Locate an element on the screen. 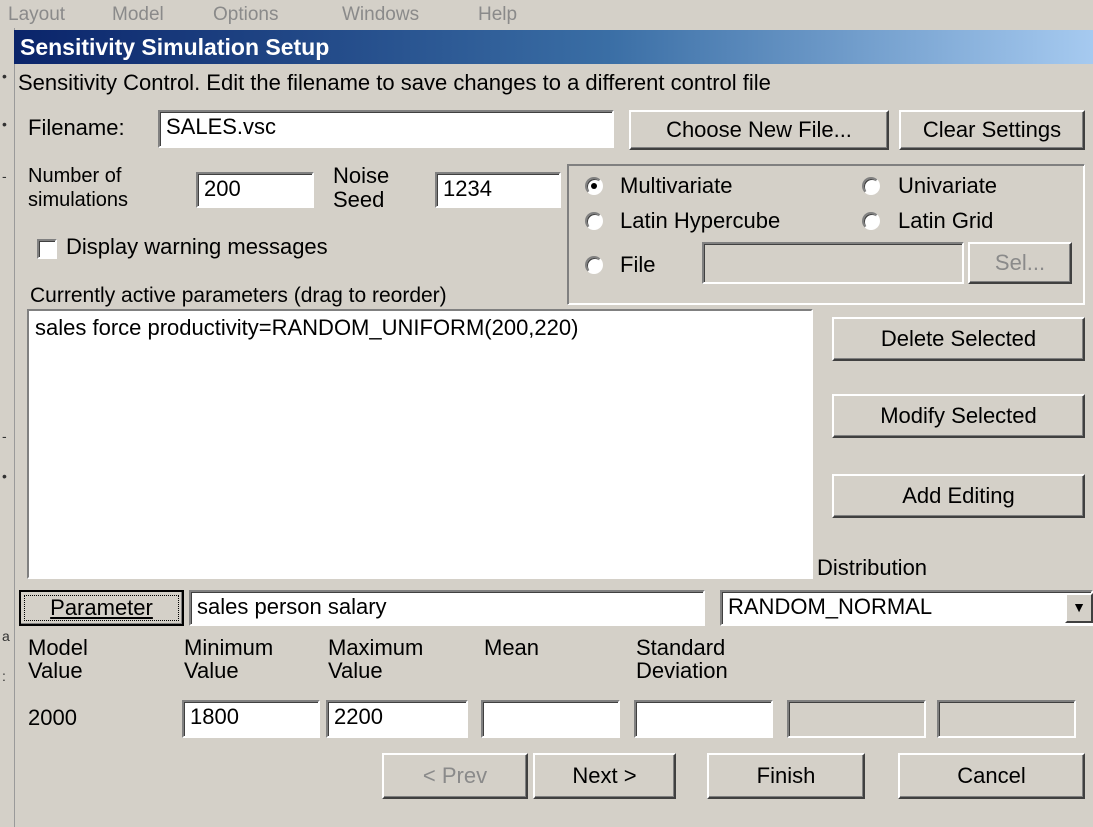 The image size is (1093, 827). cancel-button: Cancel is located at coordinates (991, 776).